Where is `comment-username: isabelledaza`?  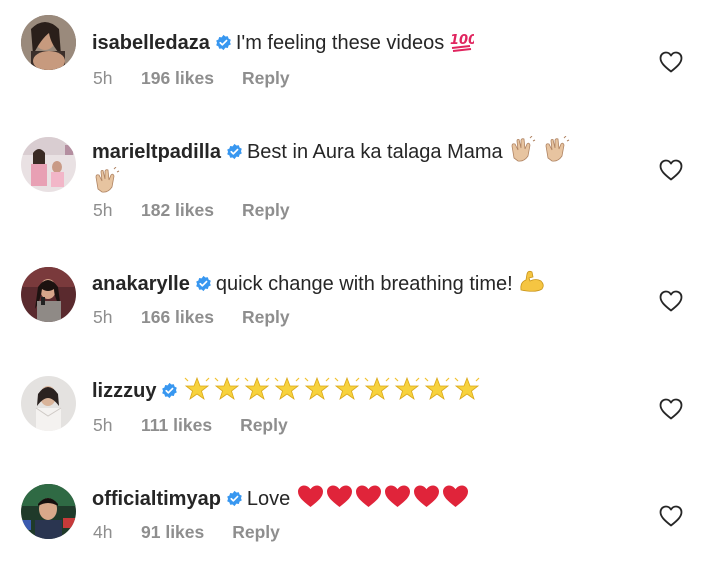
comment-username: isabelledaza is located at coordinates (151, 43).